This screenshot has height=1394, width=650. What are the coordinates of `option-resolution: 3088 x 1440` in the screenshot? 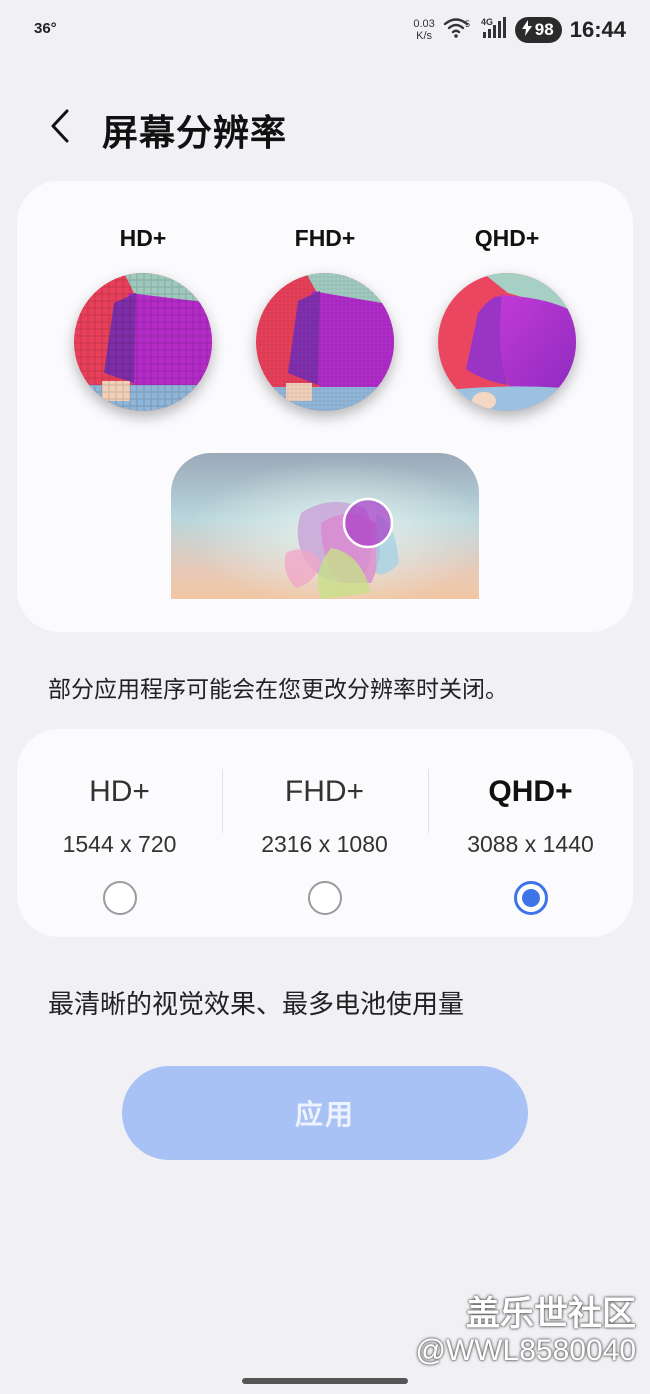 It's located at (530, 844).